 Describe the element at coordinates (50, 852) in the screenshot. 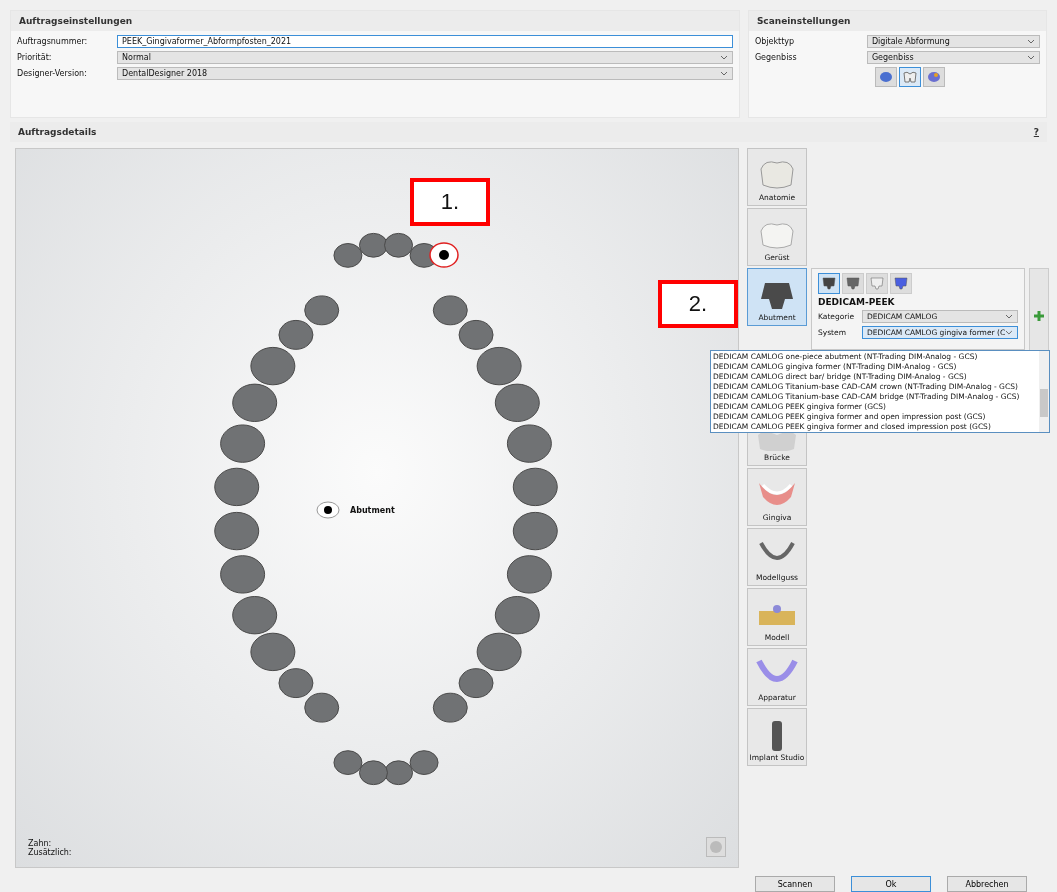

I see `extra-label: Zusätzlich:` at that location.